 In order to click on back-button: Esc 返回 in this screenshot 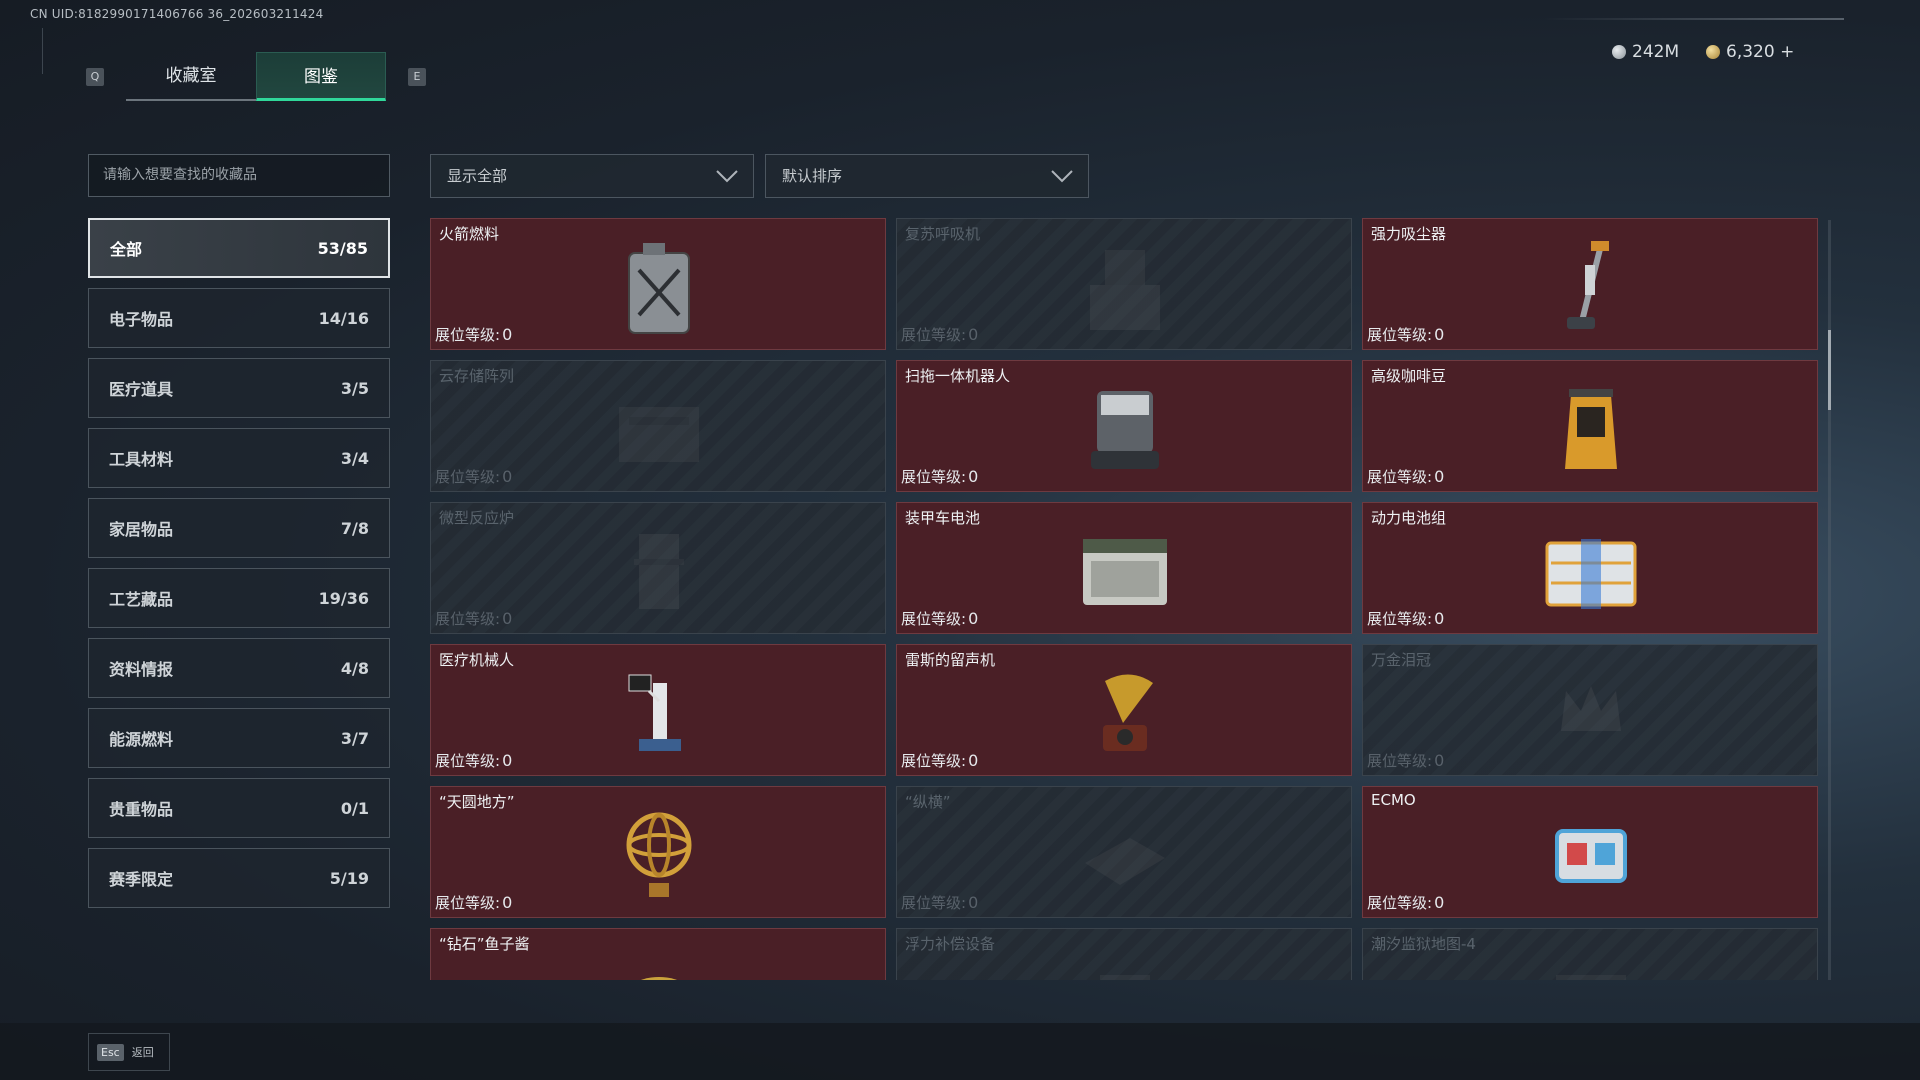, I will do `click(129, 1052)`.